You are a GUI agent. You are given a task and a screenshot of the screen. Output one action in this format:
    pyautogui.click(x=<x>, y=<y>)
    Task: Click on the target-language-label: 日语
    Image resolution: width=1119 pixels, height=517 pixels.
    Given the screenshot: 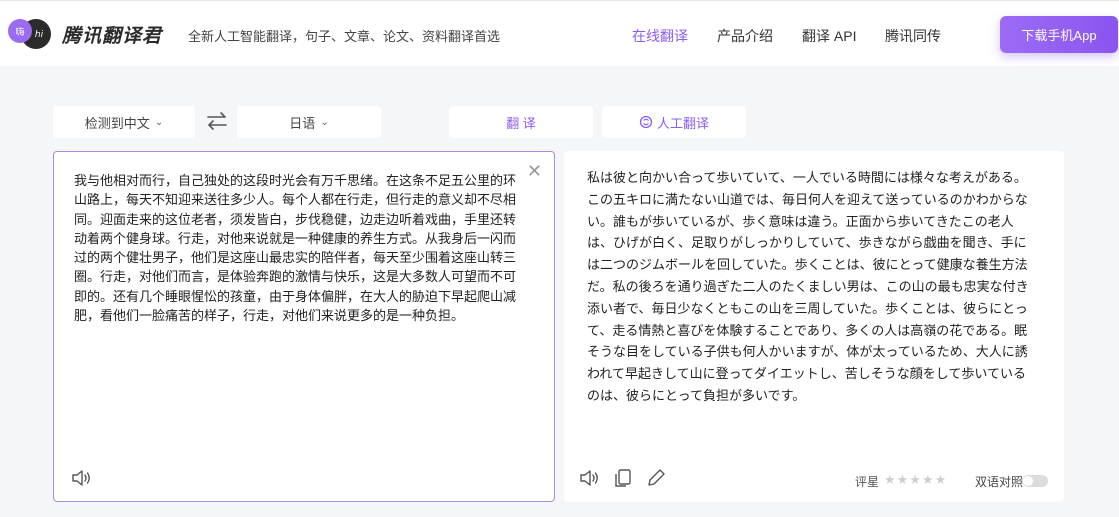 What is the action you would take?
    pyautogui.click(x=302, y=123)
    